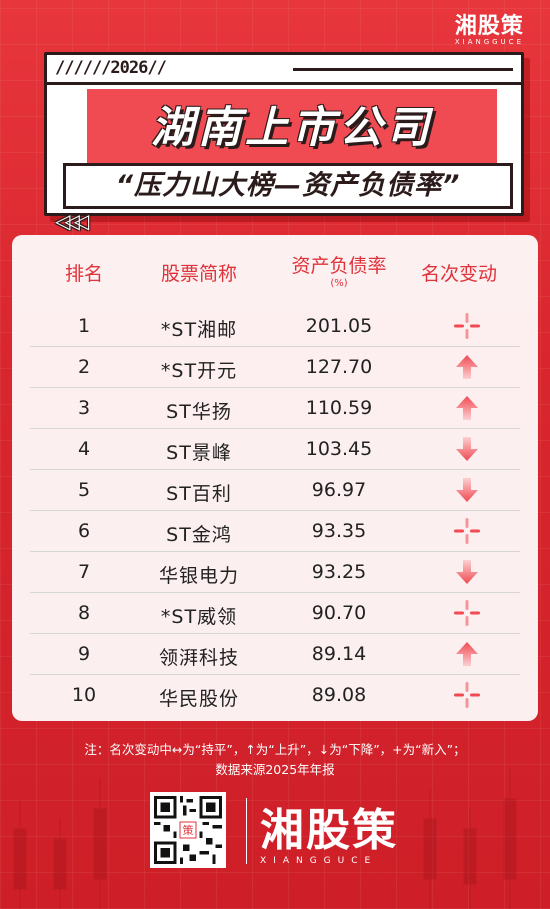  What do you see at coordinates (198, 699) in the screenshot?
I see `stock-name-cell: 华民股份` at bounding box center [198, 699].